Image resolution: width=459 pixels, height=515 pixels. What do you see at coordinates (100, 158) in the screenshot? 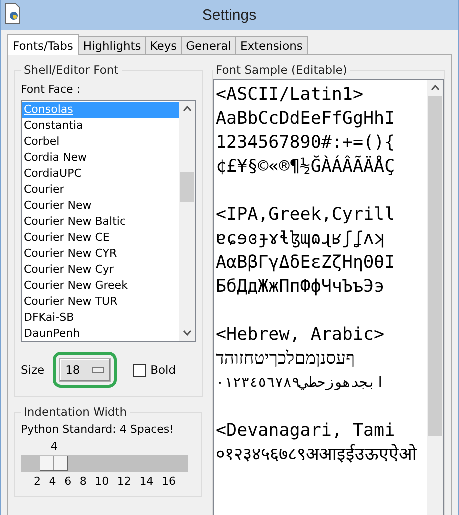
I see `list-item: Cordia New` at bounding box center [100, 158].